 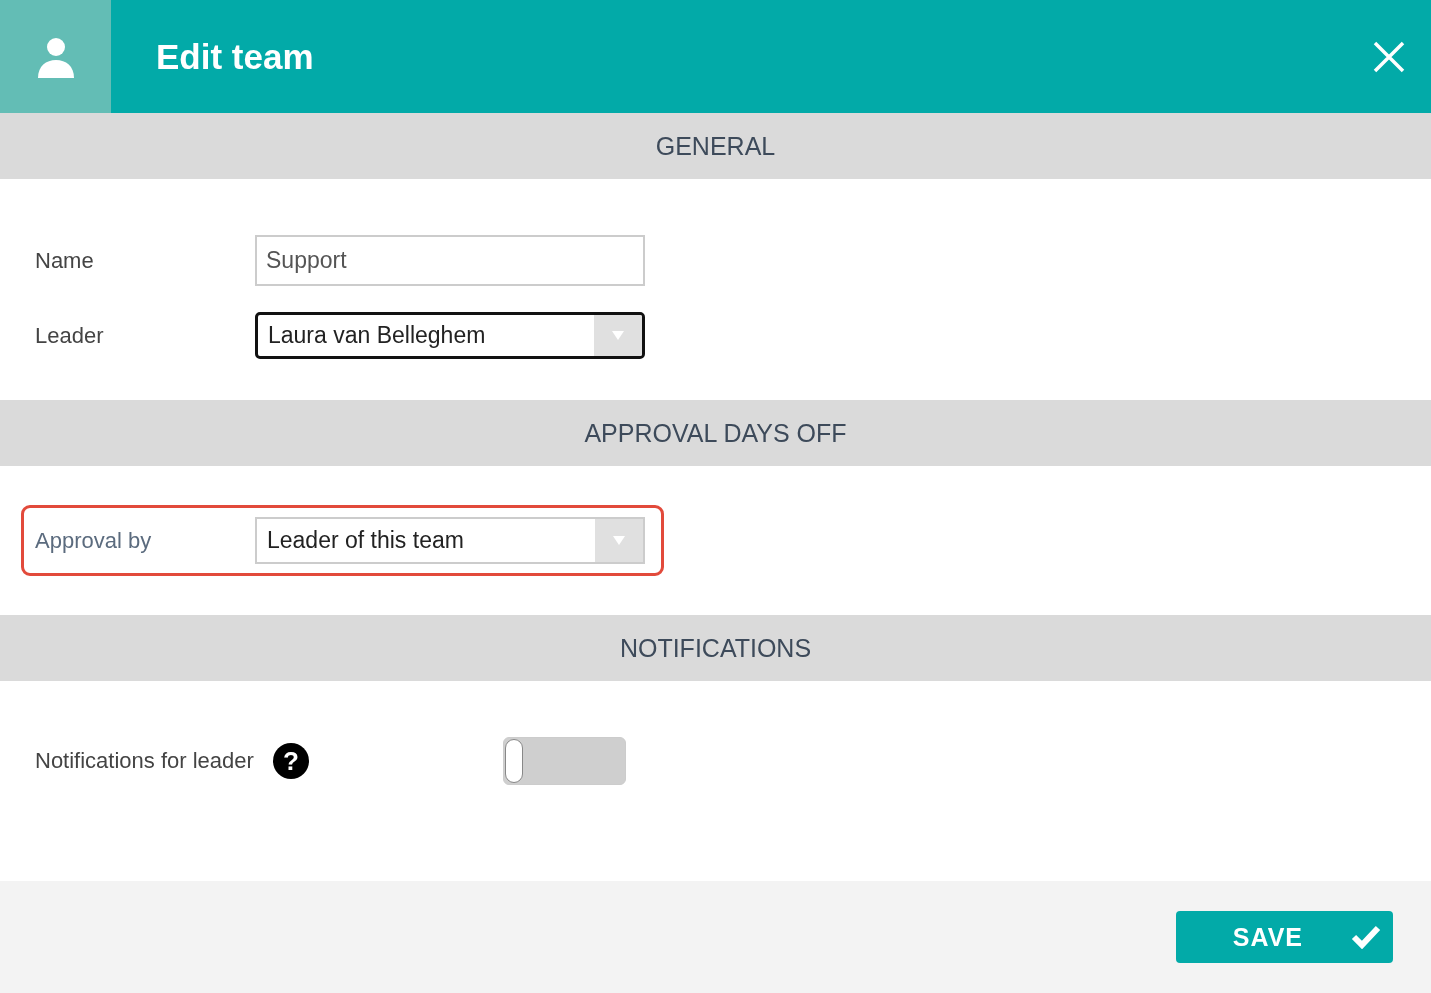 I want to click on close-icon, so click(x=1389, y=56).